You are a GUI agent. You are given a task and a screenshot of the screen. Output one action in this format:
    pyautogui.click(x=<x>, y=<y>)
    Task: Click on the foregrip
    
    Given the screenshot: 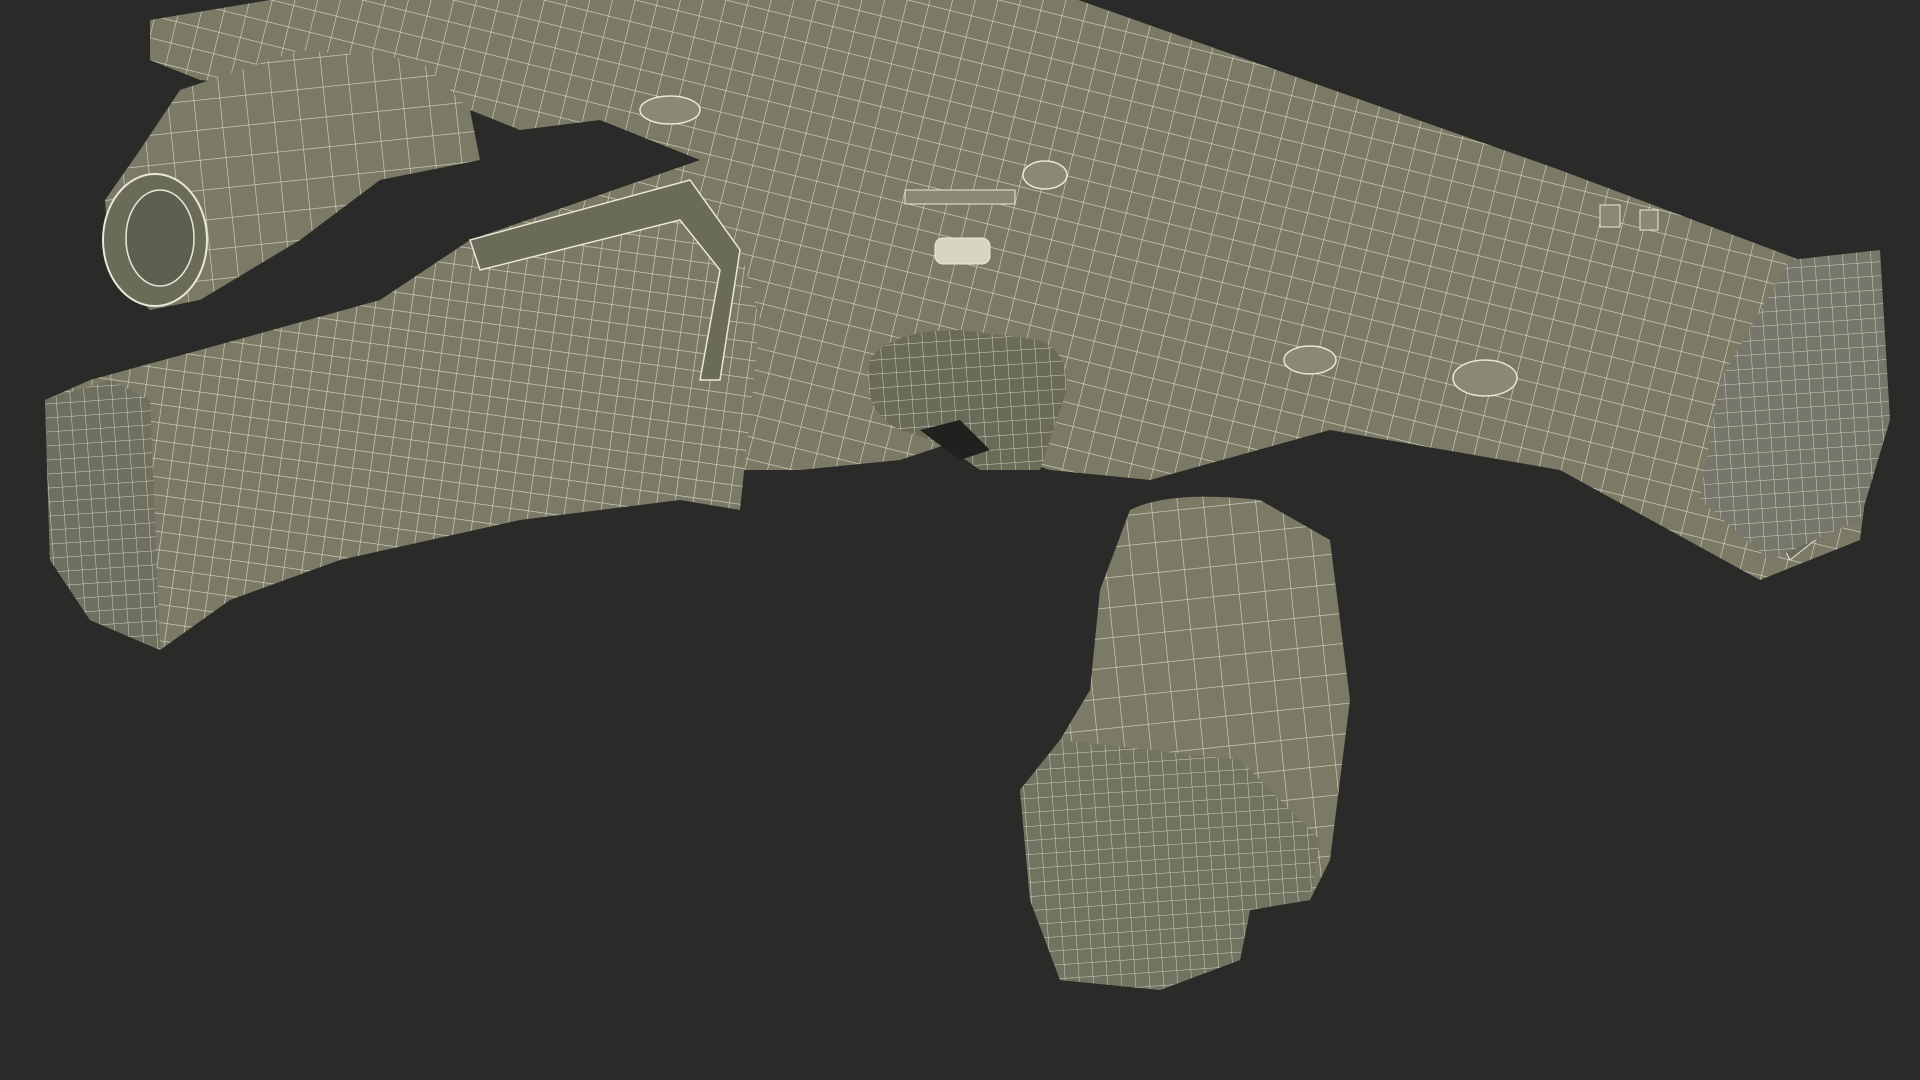 What is the action you would take?
    pyautogui.click(x=291, y=180)
    